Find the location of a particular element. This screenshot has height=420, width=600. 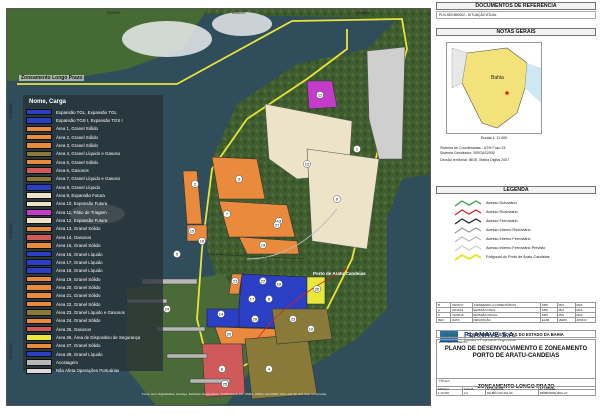

legend-label: Área 4, Granel Líquido e Gasoso is located at coordinates (88, 154).